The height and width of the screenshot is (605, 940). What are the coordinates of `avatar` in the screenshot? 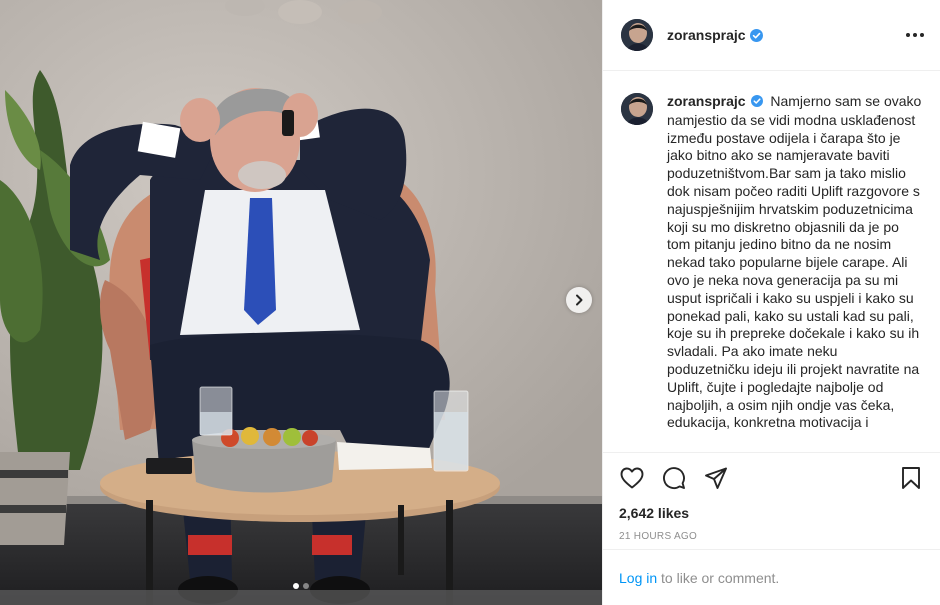 It's located at (637, 35).